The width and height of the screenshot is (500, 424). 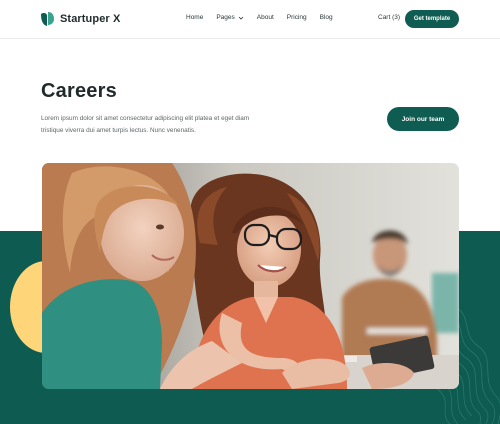 I want to click on brand-logo: Startuper X, so click(x=80, y=19).